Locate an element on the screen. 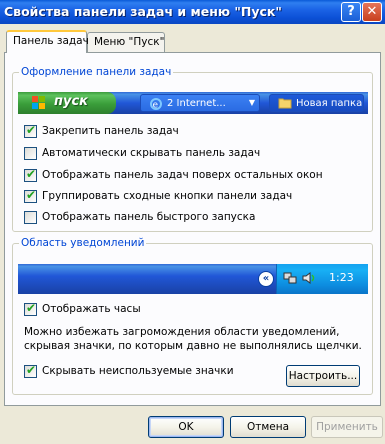 This screenshot has width=385, height=444. close-icon: ✕ is located at coordinates (372, 11).